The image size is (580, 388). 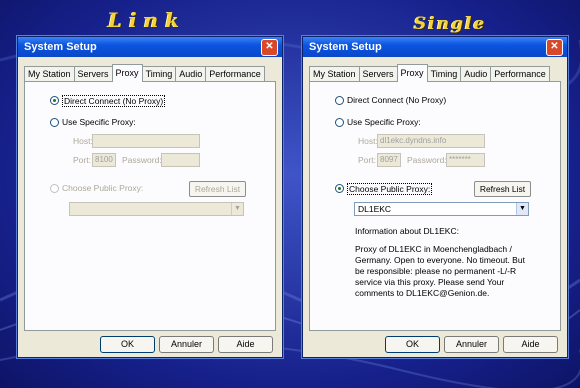 What do you see at coordinates (465, 160) in the screenshot?
I see `password-input: *******` at bounding box center [465, 160].